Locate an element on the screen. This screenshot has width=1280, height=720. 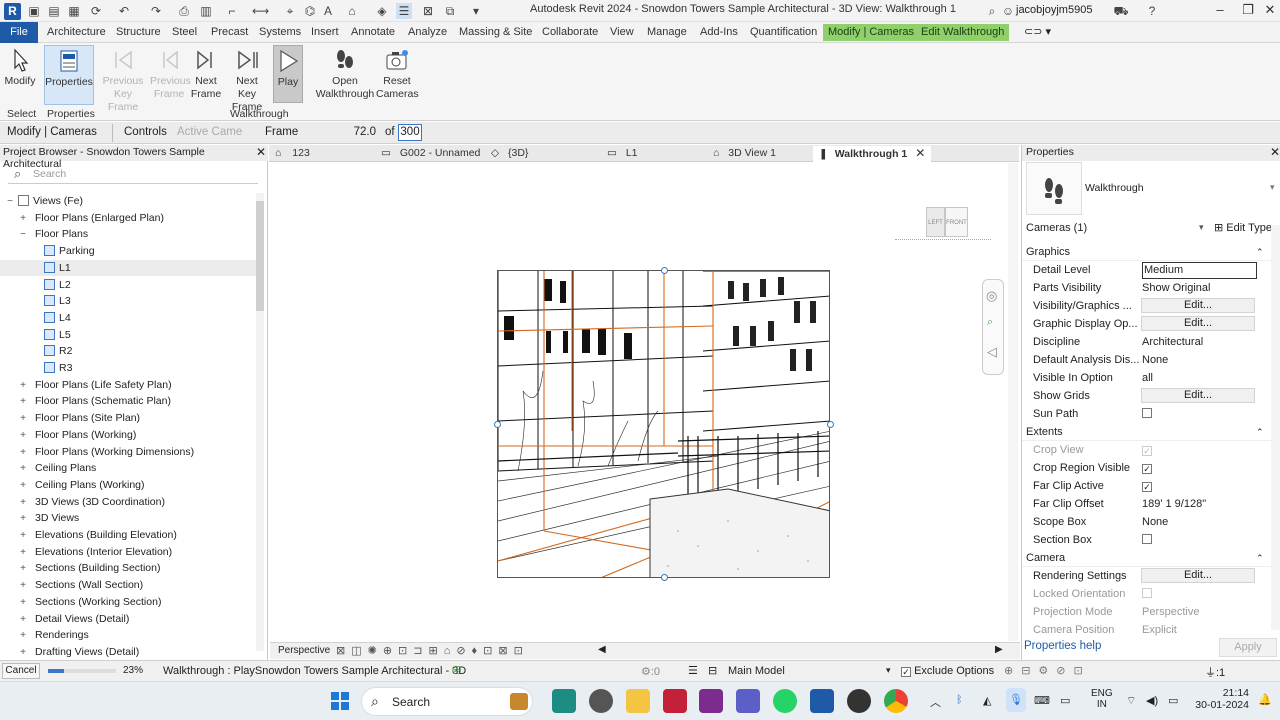
tab-structure: Structure is located at coordinates (138, 32).